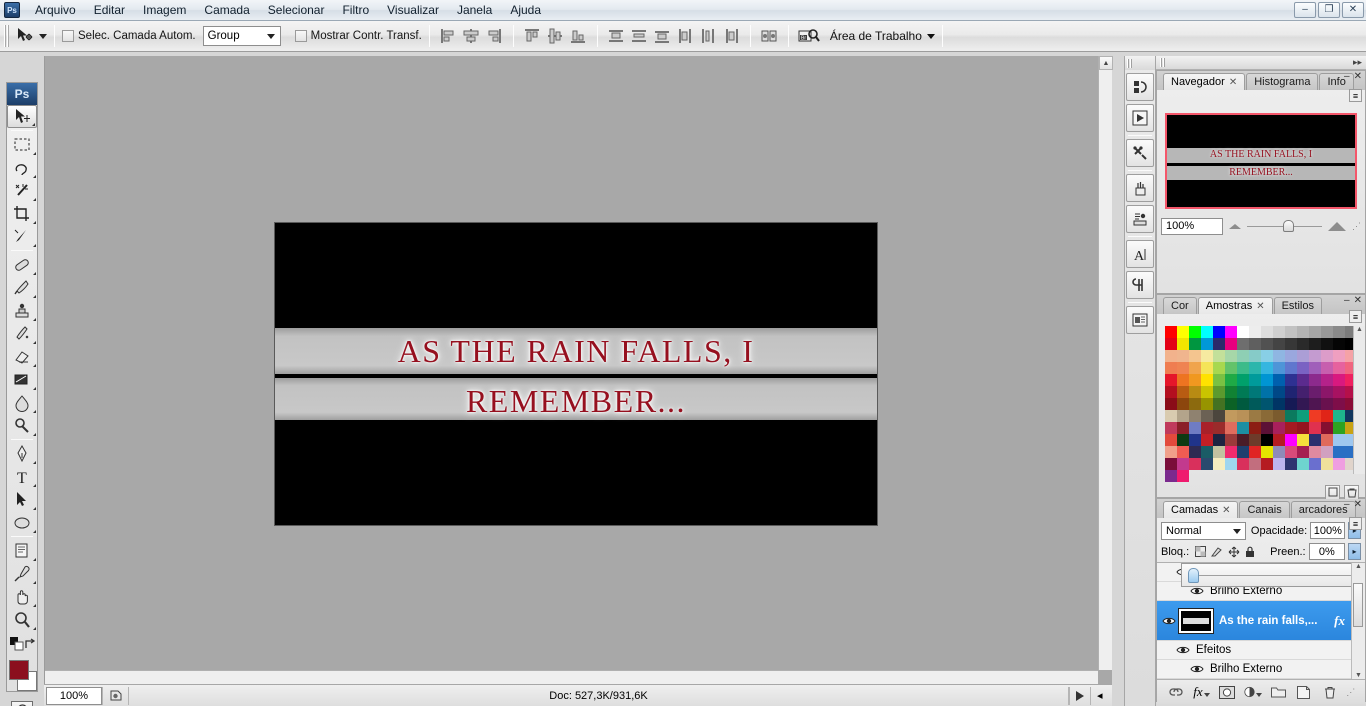  I want to click on menu-item-camada: Camada, so click(226, 10).